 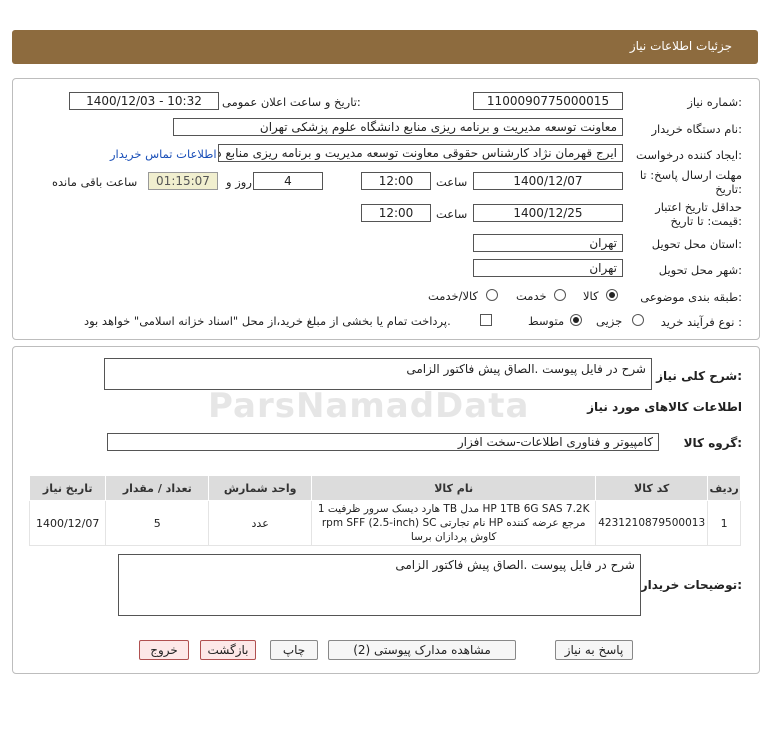 I want to click on category-option-service: خدمت, so click(x=531, y=296).